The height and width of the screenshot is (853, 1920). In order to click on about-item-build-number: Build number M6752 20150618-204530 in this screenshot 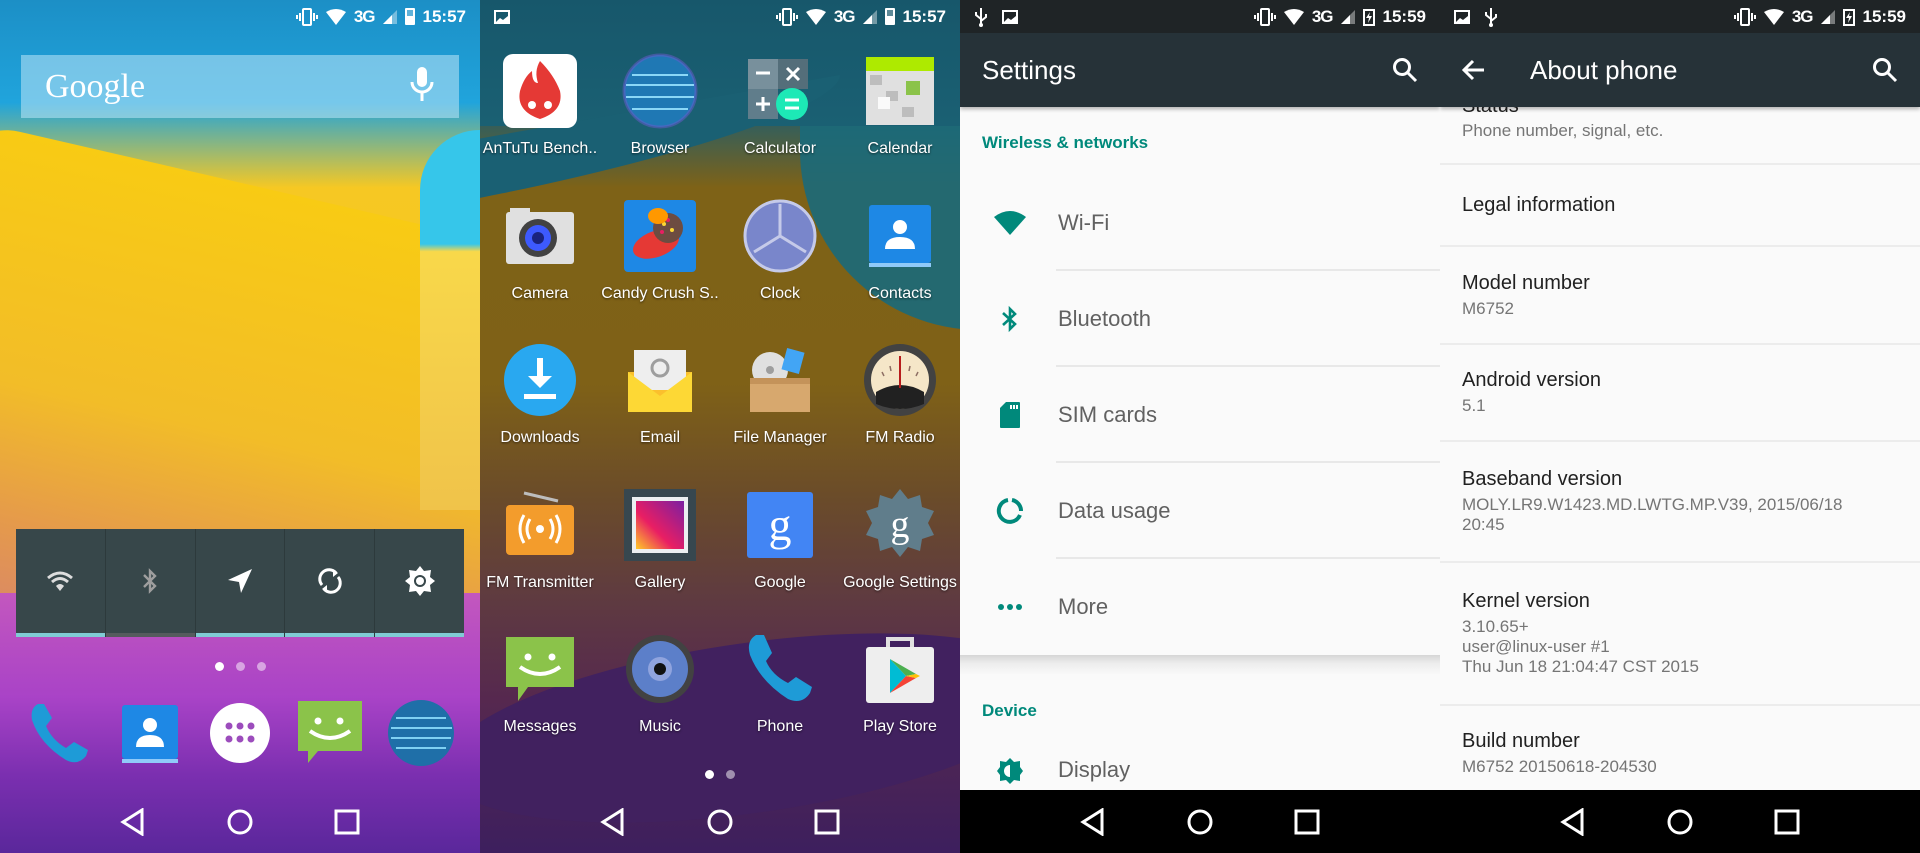, I will do `click(1680, 753)`.